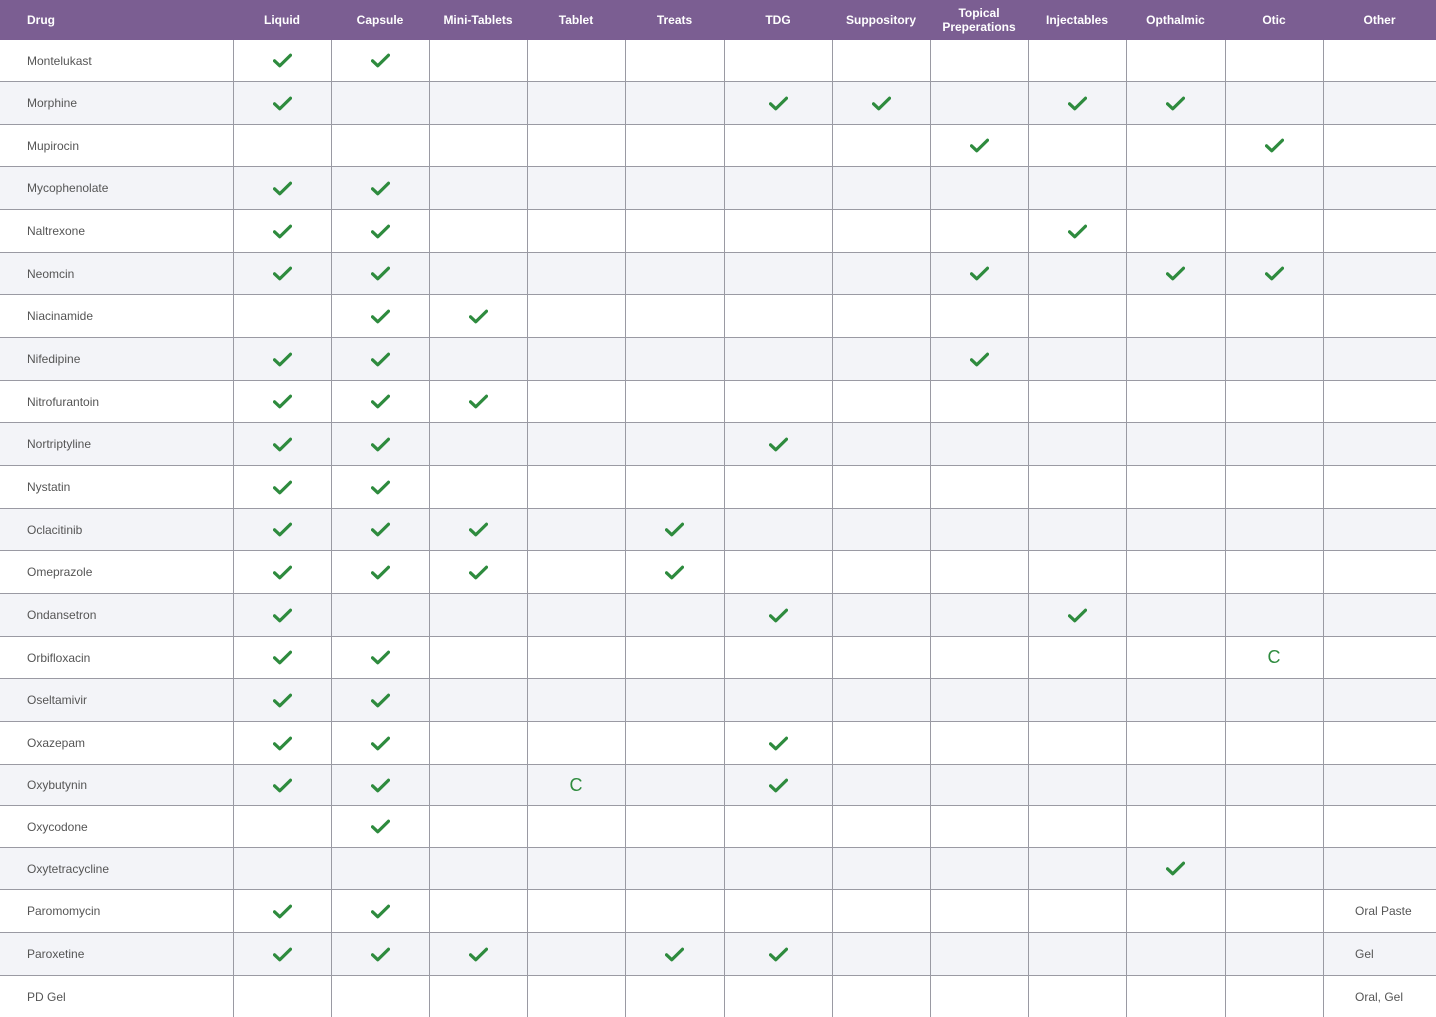 This screenshot has height=1017, width=1436. I want to click on table-row: Oxytetracycline, so click(718, 869).